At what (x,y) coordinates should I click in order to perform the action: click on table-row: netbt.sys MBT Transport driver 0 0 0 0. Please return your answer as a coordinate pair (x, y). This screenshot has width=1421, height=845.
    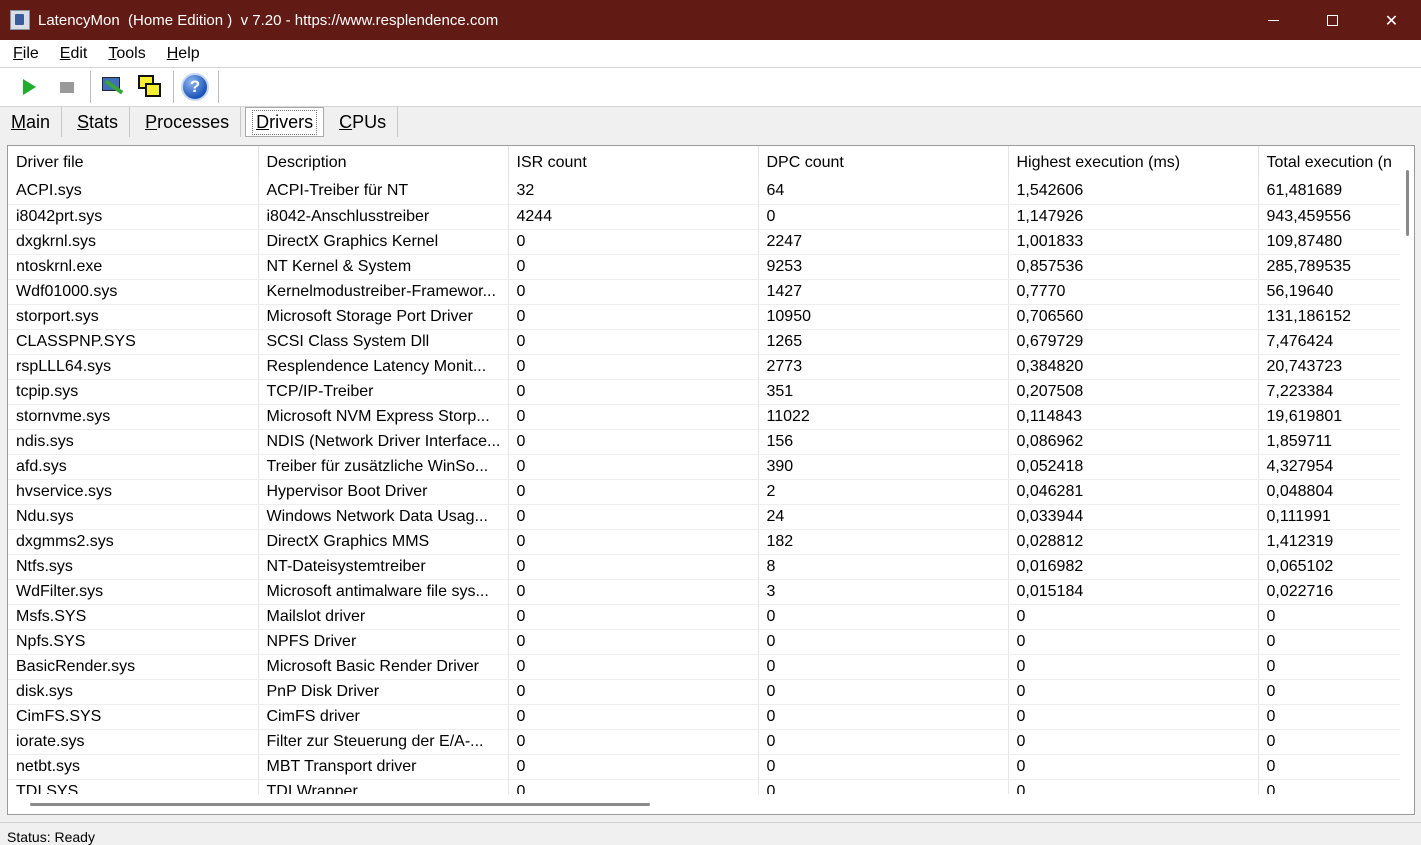
    Looking at the image, I should click on (708, 767).